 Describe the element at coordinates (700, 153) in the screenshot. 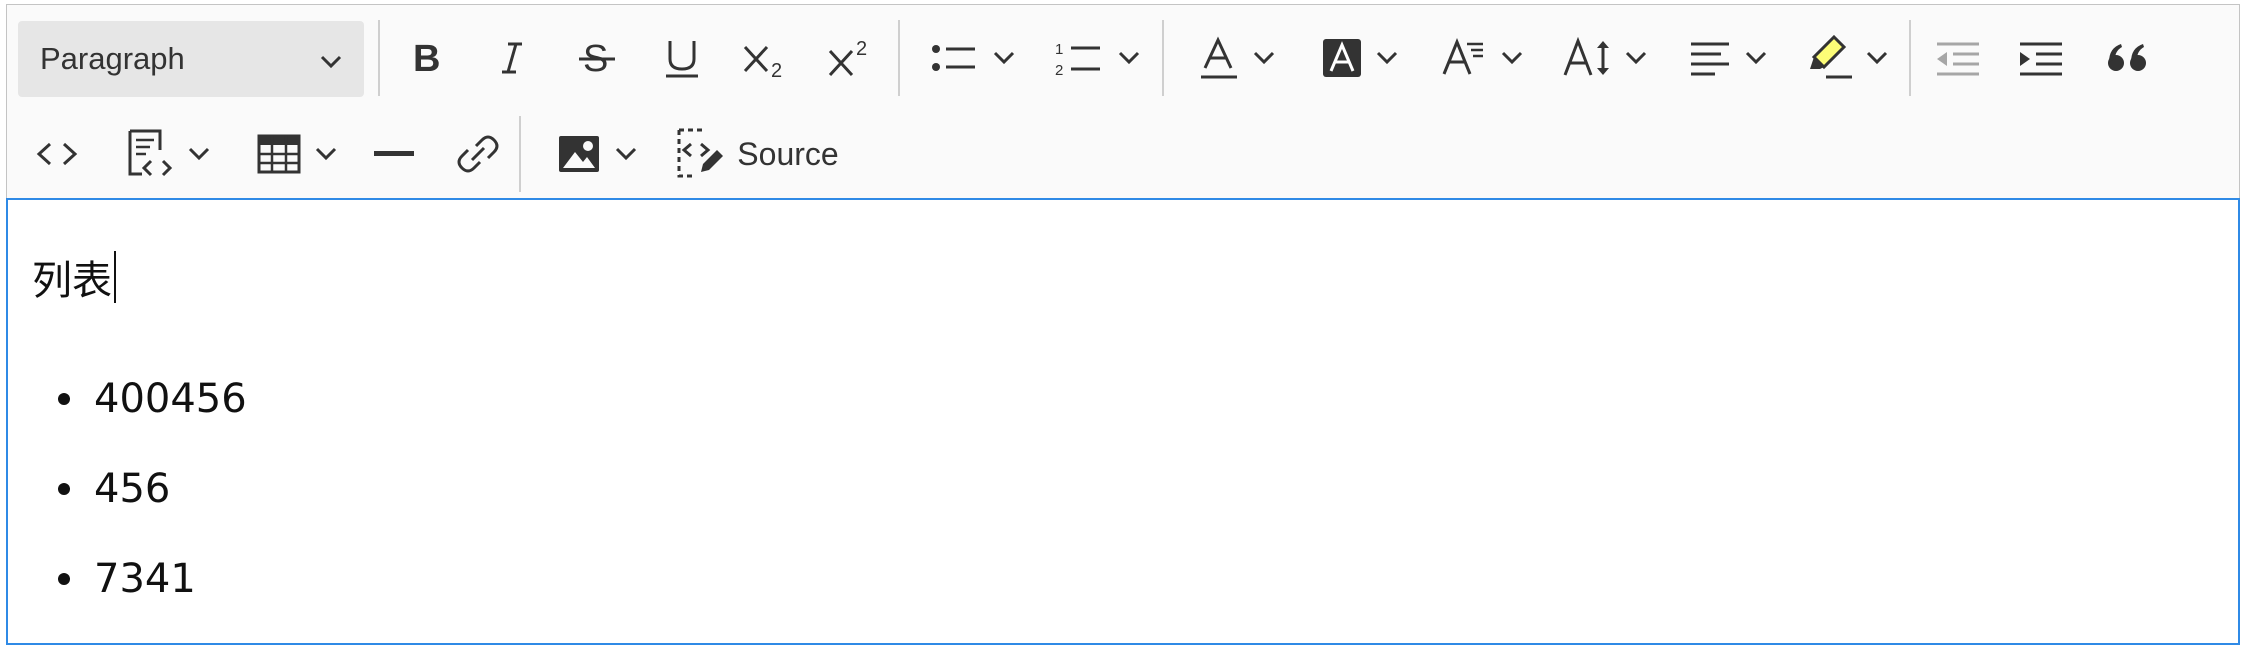

I see `source-edit-icon` at that location.